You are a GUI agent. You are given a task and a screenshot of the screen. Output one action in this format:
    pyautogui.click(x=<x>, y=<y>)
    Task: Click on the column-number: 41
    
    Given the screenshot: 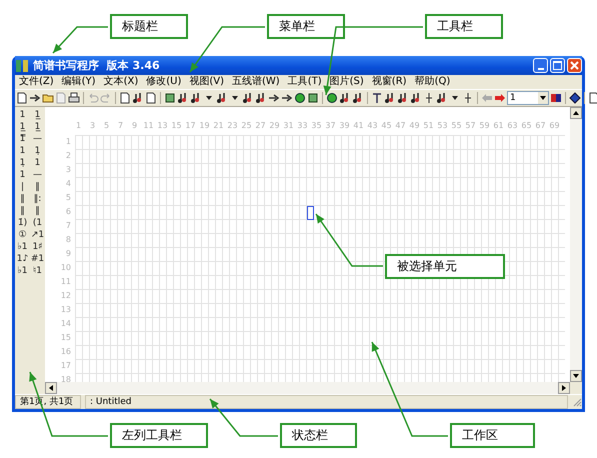 What is the action you would take?
    pyautogui.click(x=358, y=126)
    